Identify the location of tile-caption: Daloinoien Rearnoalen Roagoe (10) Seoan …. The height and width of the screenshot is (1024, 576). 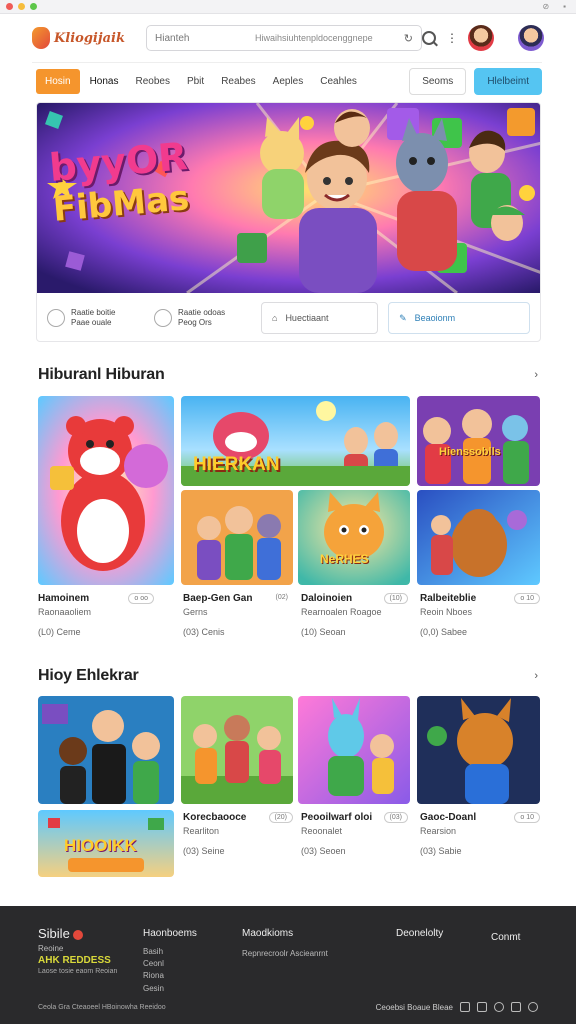
(354, 615).